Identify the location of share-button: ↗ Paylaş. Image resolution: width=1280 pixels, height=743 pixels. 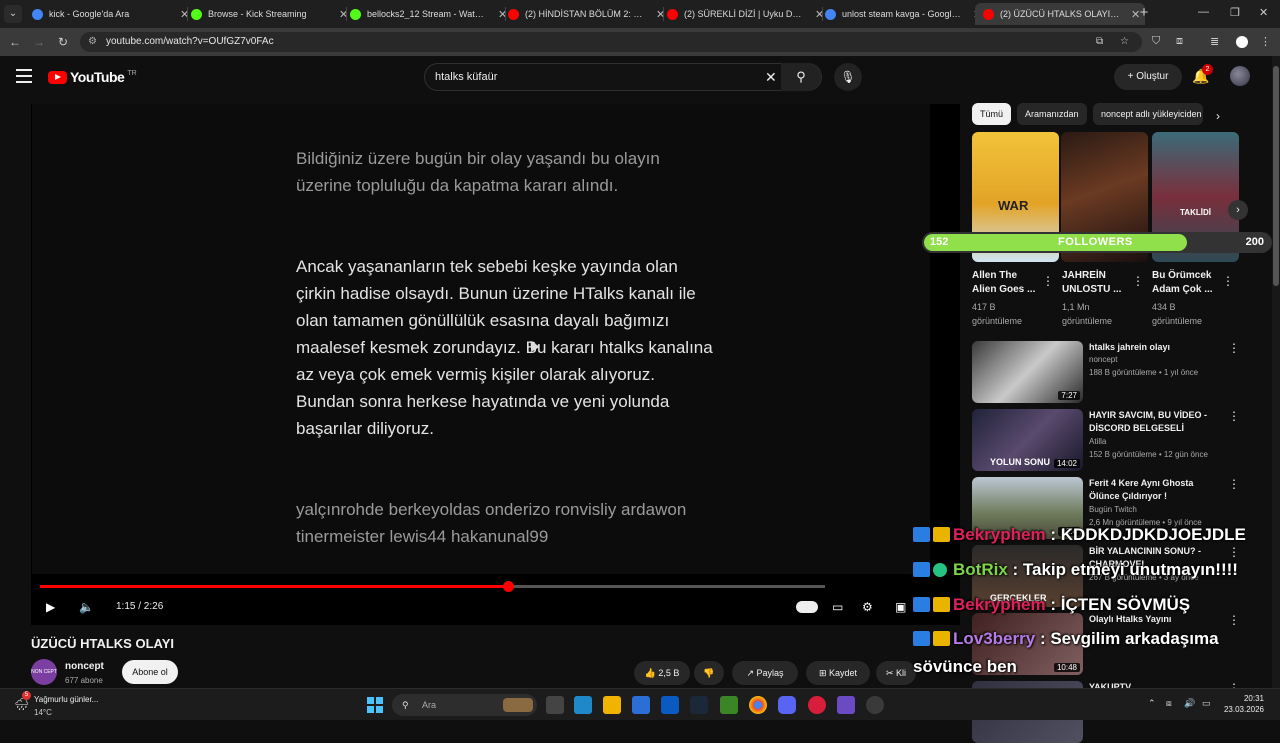
(765, 673).